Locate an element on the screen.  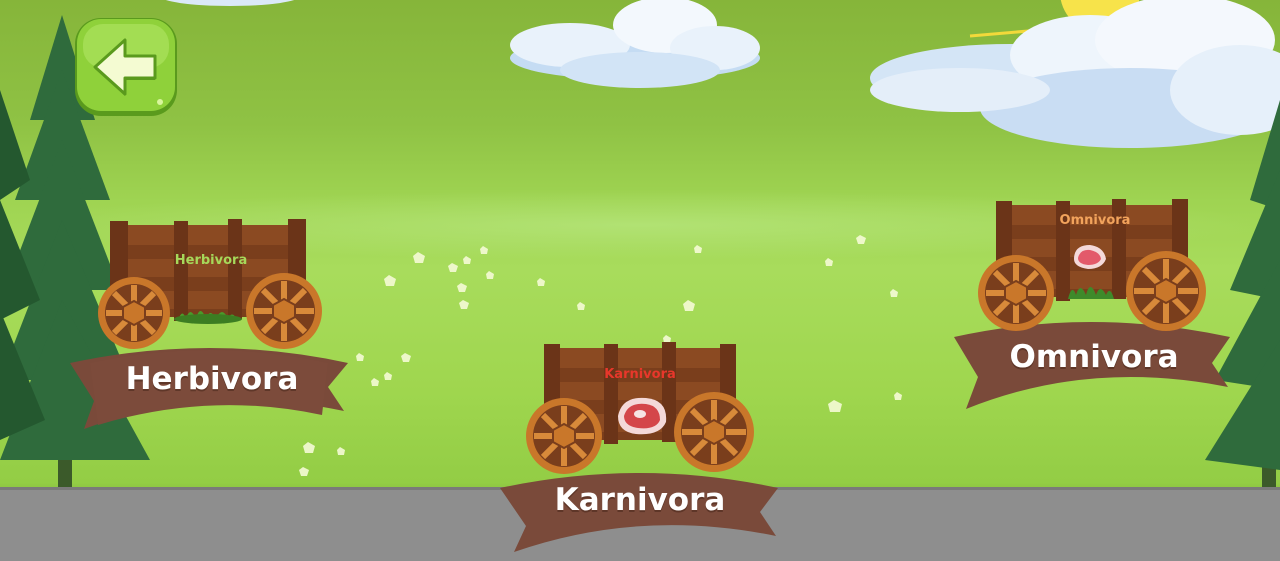
cart-karnivora: Karnivora Karnivora is located at coordinates (640, 447).